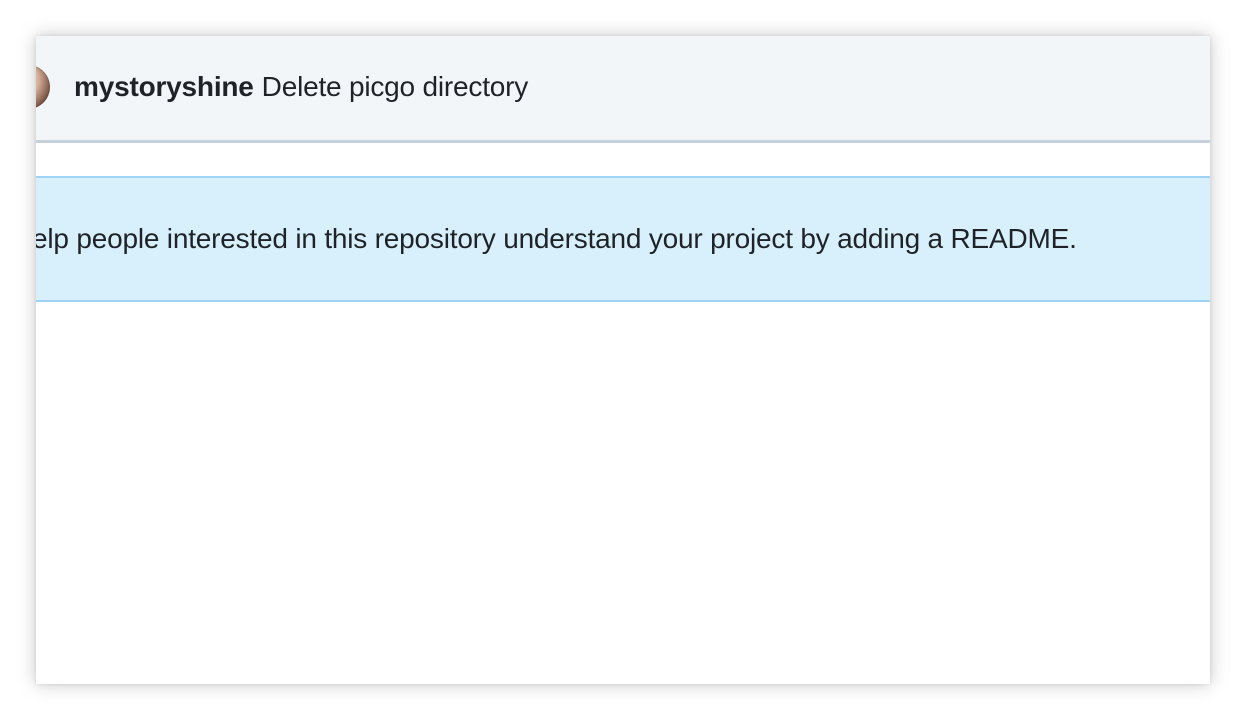  Describe the element at coordinates (164, 86) in the screenshot. I see `commit-author-link: mystoryshine` at that location.